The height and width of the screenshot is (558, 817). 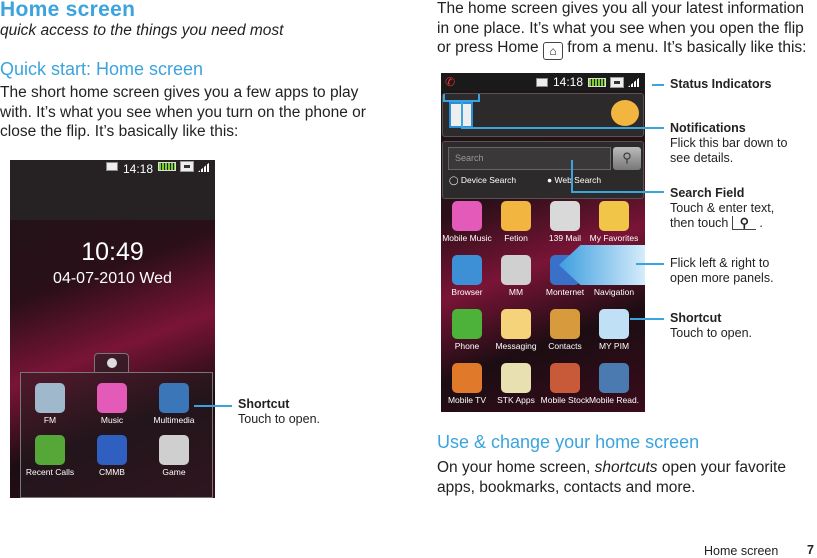 I want to click on app-shortcut-multimedia: Multimedia, so click(x=174, y=404).